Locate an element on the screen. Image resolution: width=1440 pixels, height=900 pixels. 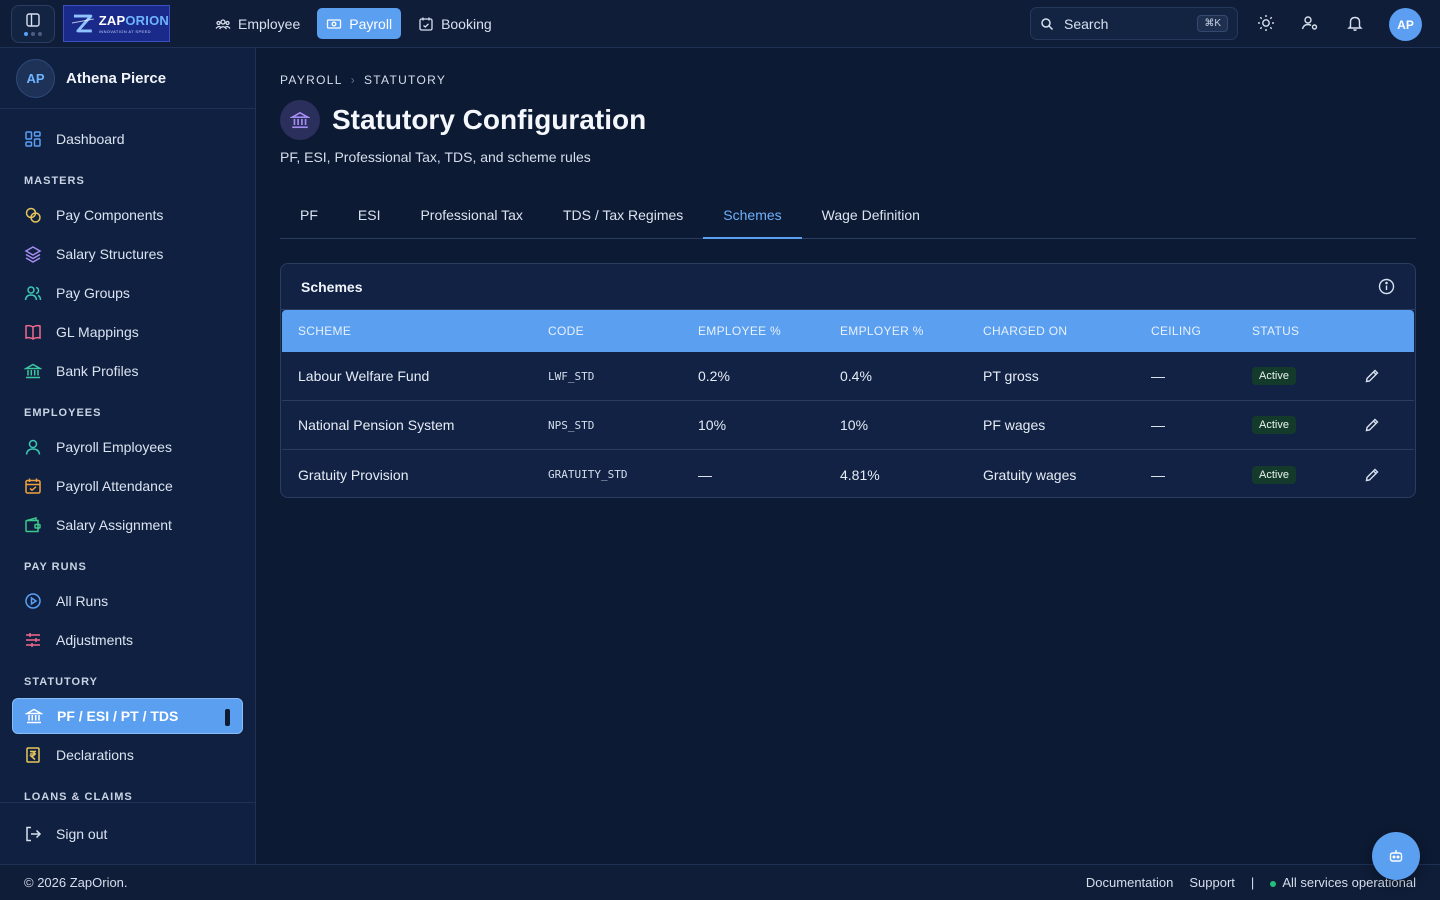
nav-section-loans-claims: LOANS & CLAIMS is located at coordinates (78, 796).